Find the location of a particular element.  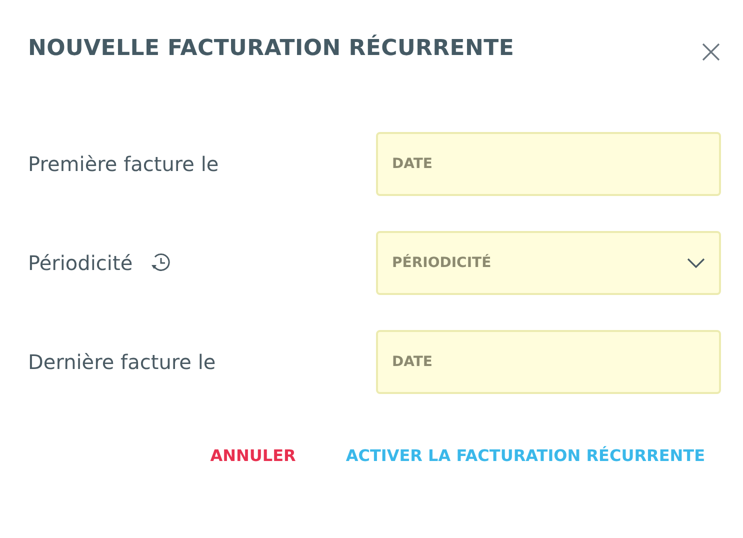

field-label: Dernière facture le is located at coordinates (122, 362).